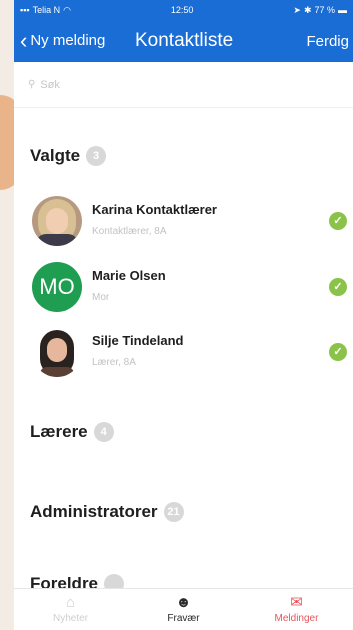  Describe the element at coordinates (173, 512) in the screenshot. I see `section-administratorer-count: 21` at that location.